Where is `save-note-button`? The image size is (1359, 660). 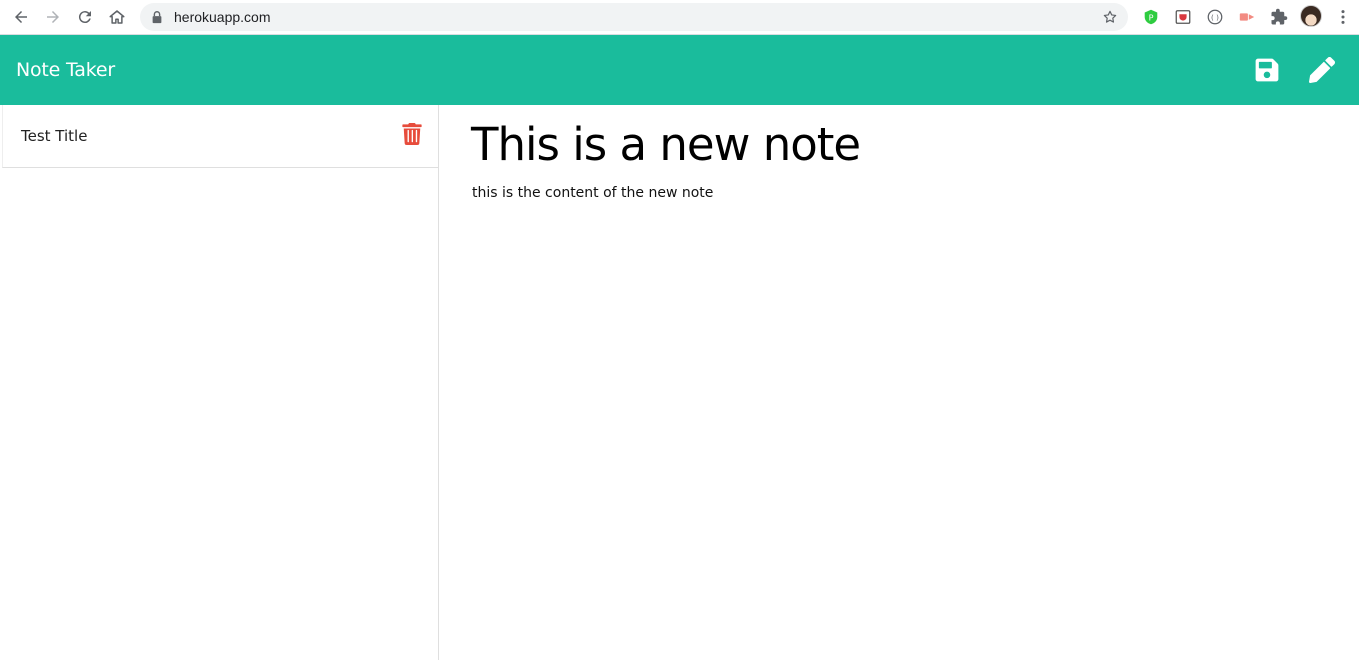 save-note-button is located at coordinates (1267, 70).